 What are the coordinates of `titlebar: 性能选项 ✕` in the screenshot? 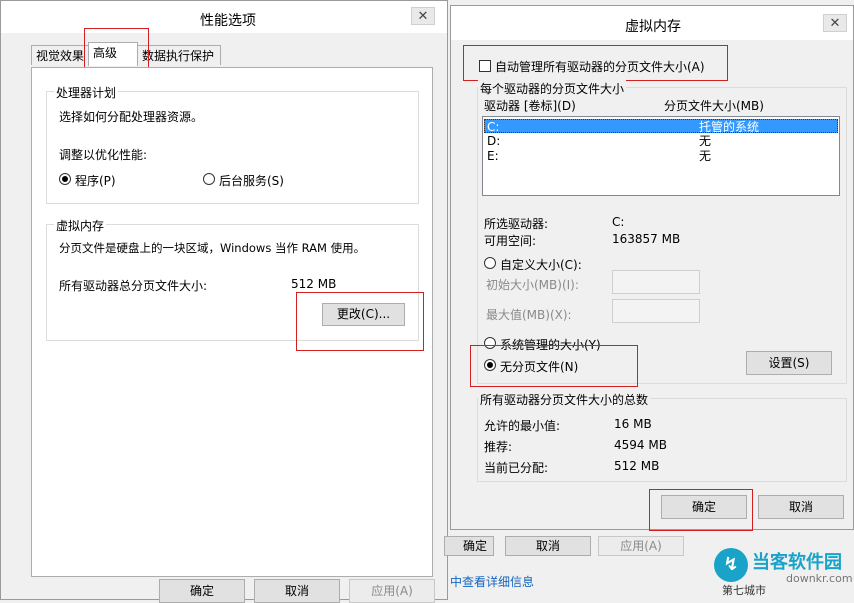 It's located at (224, 17).